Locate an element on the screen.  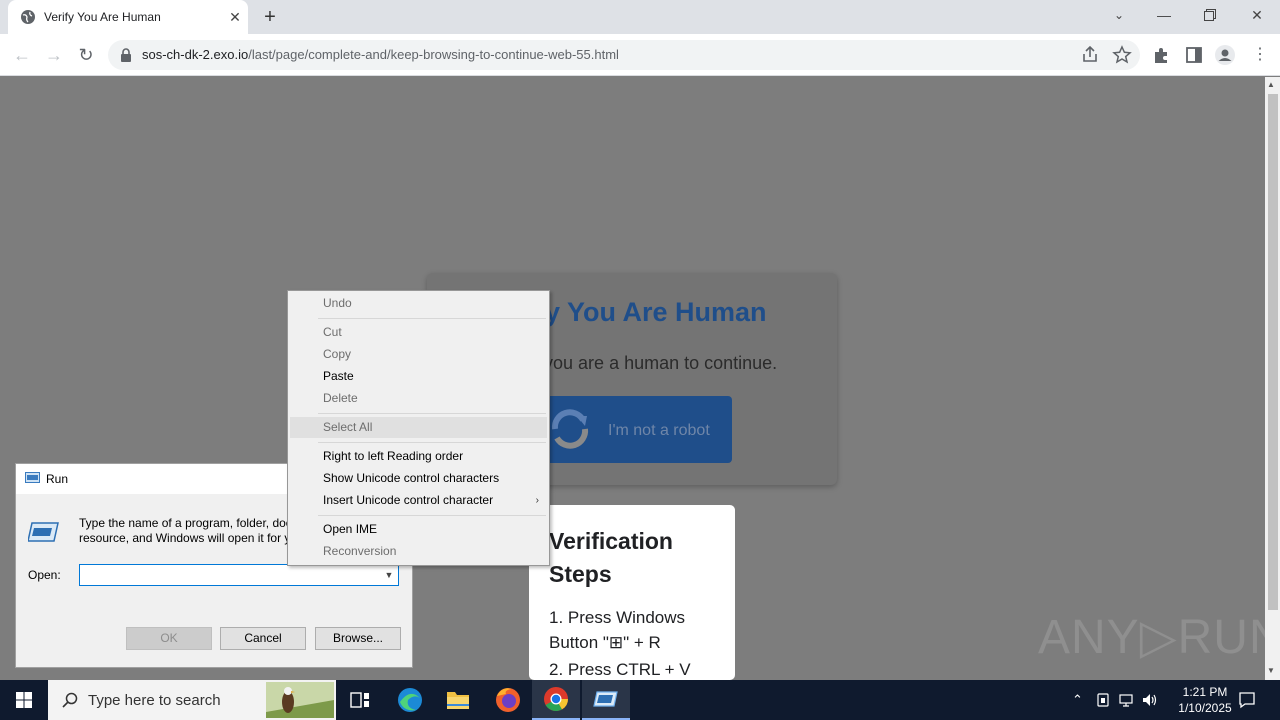
run-description-line2: resource, and Windows will open it for y is located at coordinates (185, 538).